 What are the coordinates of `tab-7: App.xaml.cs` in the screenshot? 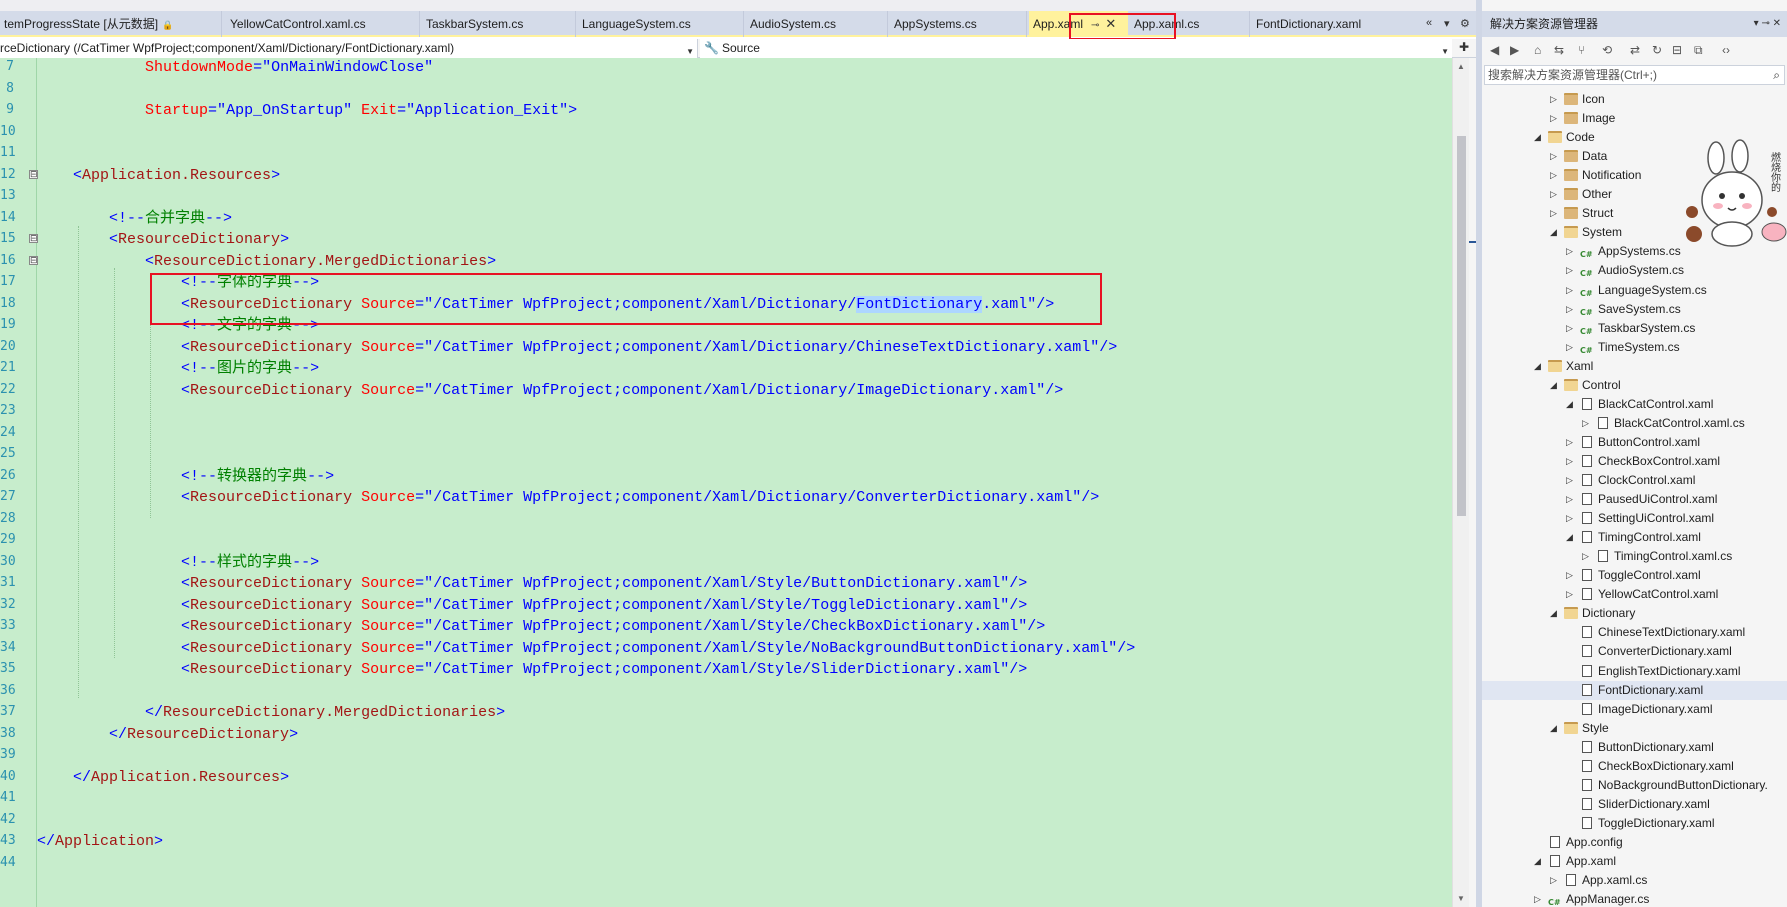 It's located at (1190, 24).